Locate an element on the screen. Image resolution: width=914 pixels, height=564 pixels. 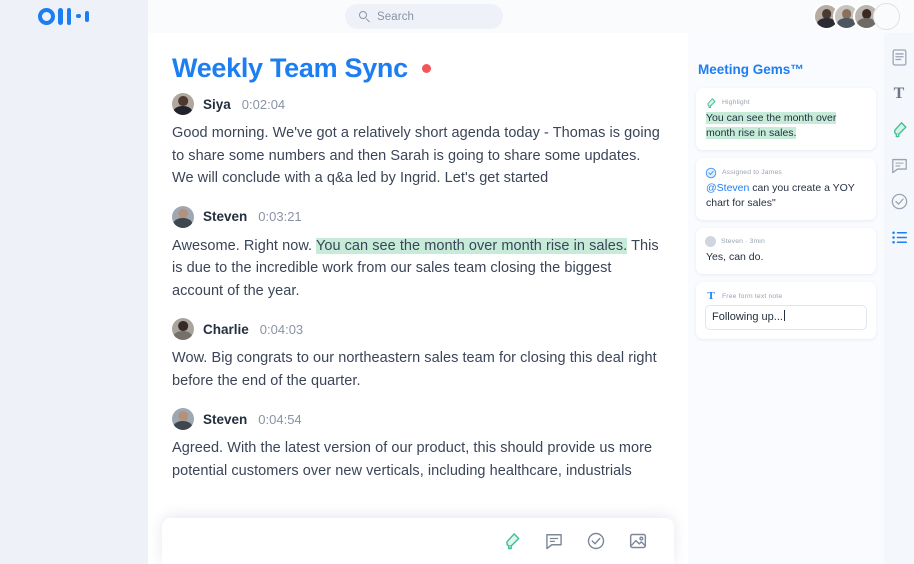
mention-tag: @Steven is located at coordinates (727, 188).